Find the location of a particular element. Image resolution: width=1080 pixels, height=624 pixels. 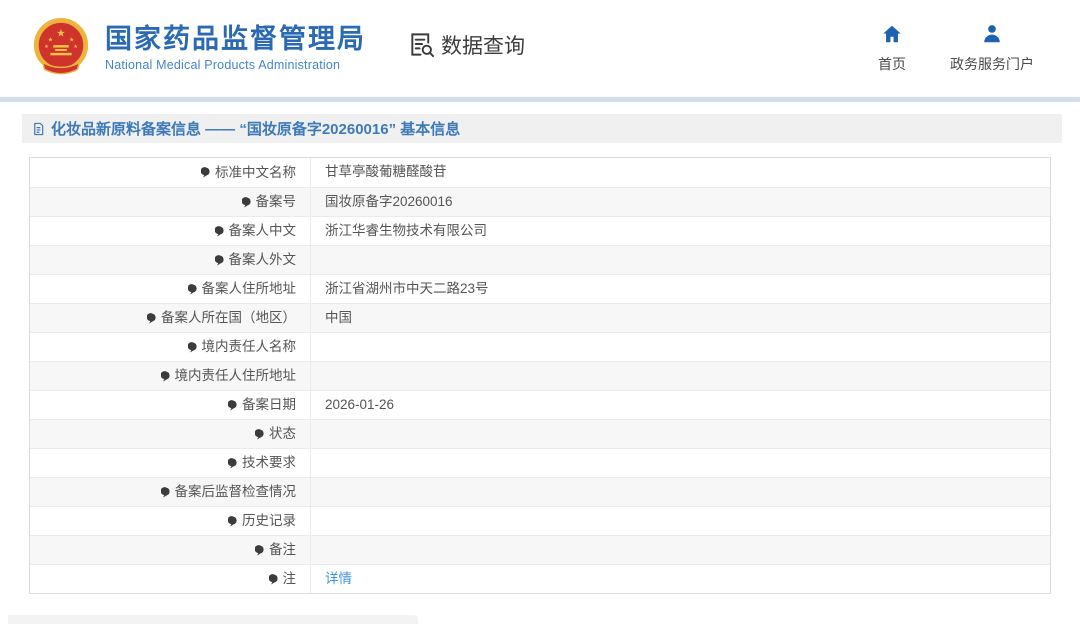

nav-portal-label: 政务服务门户 is located at coordinates (992, 64).